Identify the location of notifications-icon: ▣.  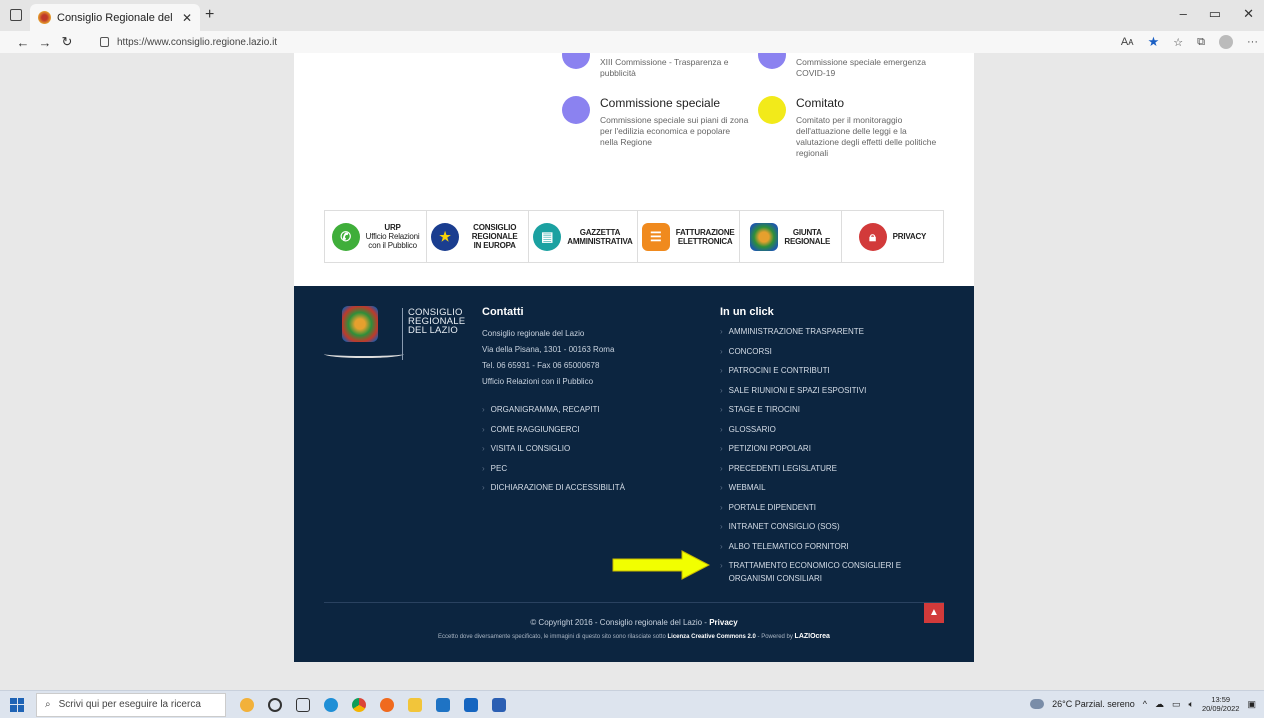
(1251, 704).